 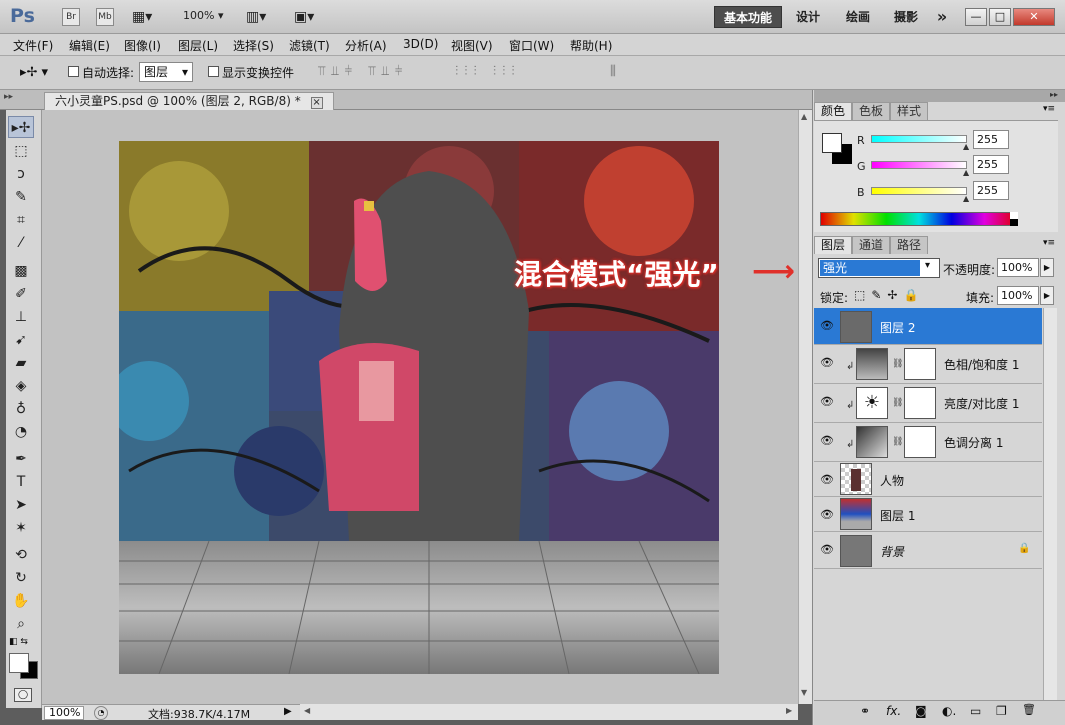 What do you see at coordinates (142, 17) in the screenshot?
I see `extras-icon: ▦▾` at bounding box center [142, 17].